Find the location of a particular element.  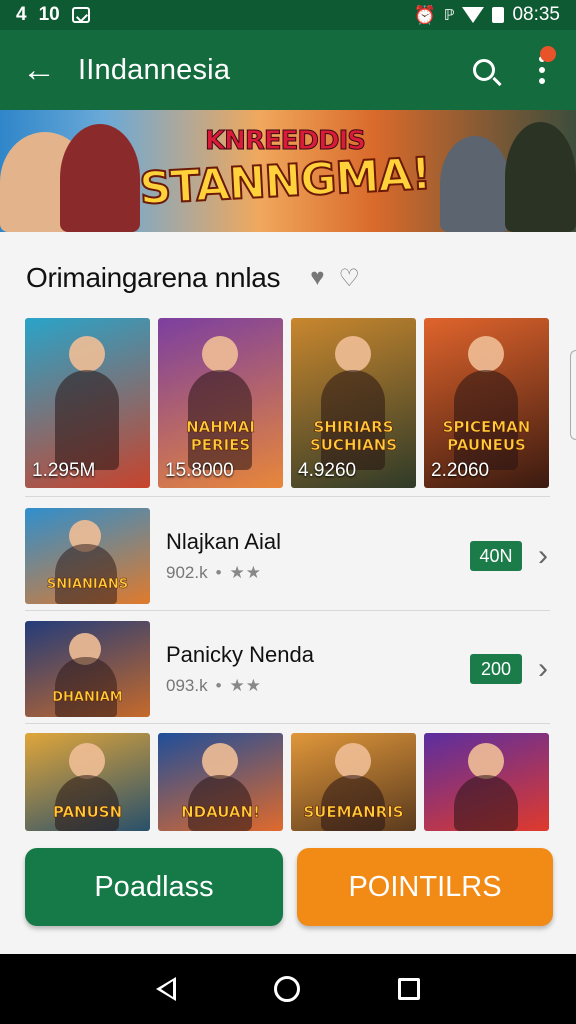

system-nav-bar is located at coordinates (288, 989).